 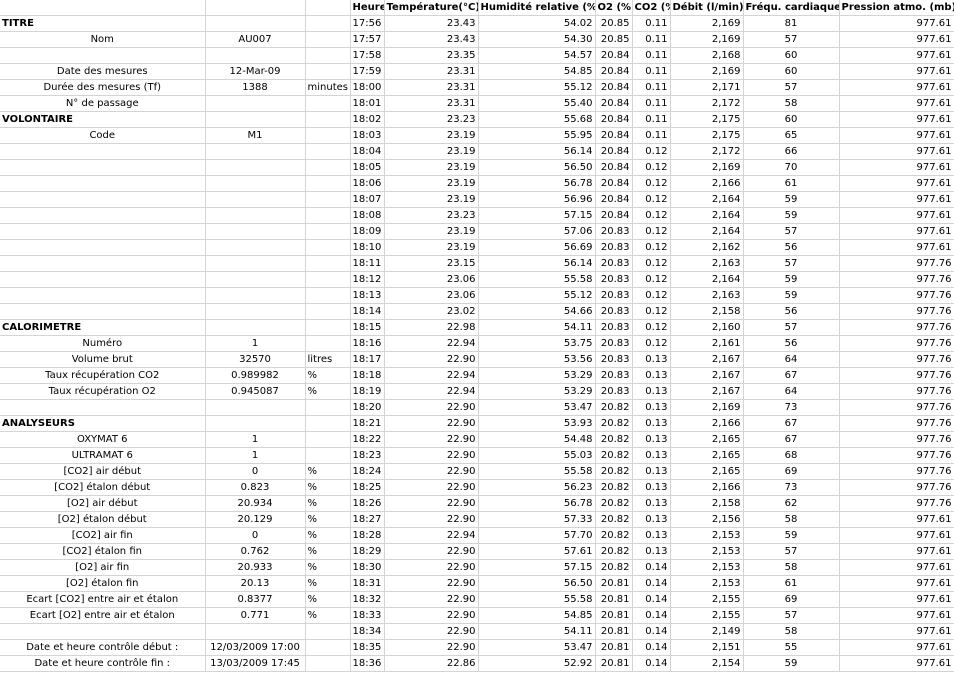 I want to click on data-cell: 53.47, so click(x=537, y=647).